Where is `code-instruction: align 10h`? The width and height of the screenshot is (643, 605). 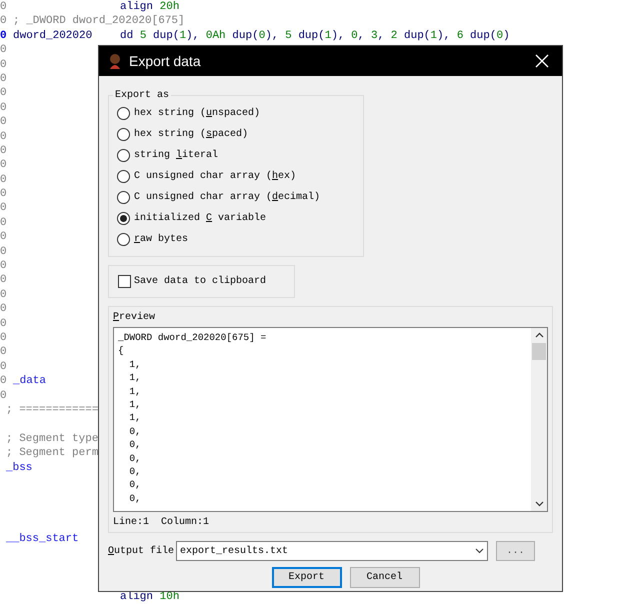
code-instruction: align 10h is located at coordinates (150, 597).